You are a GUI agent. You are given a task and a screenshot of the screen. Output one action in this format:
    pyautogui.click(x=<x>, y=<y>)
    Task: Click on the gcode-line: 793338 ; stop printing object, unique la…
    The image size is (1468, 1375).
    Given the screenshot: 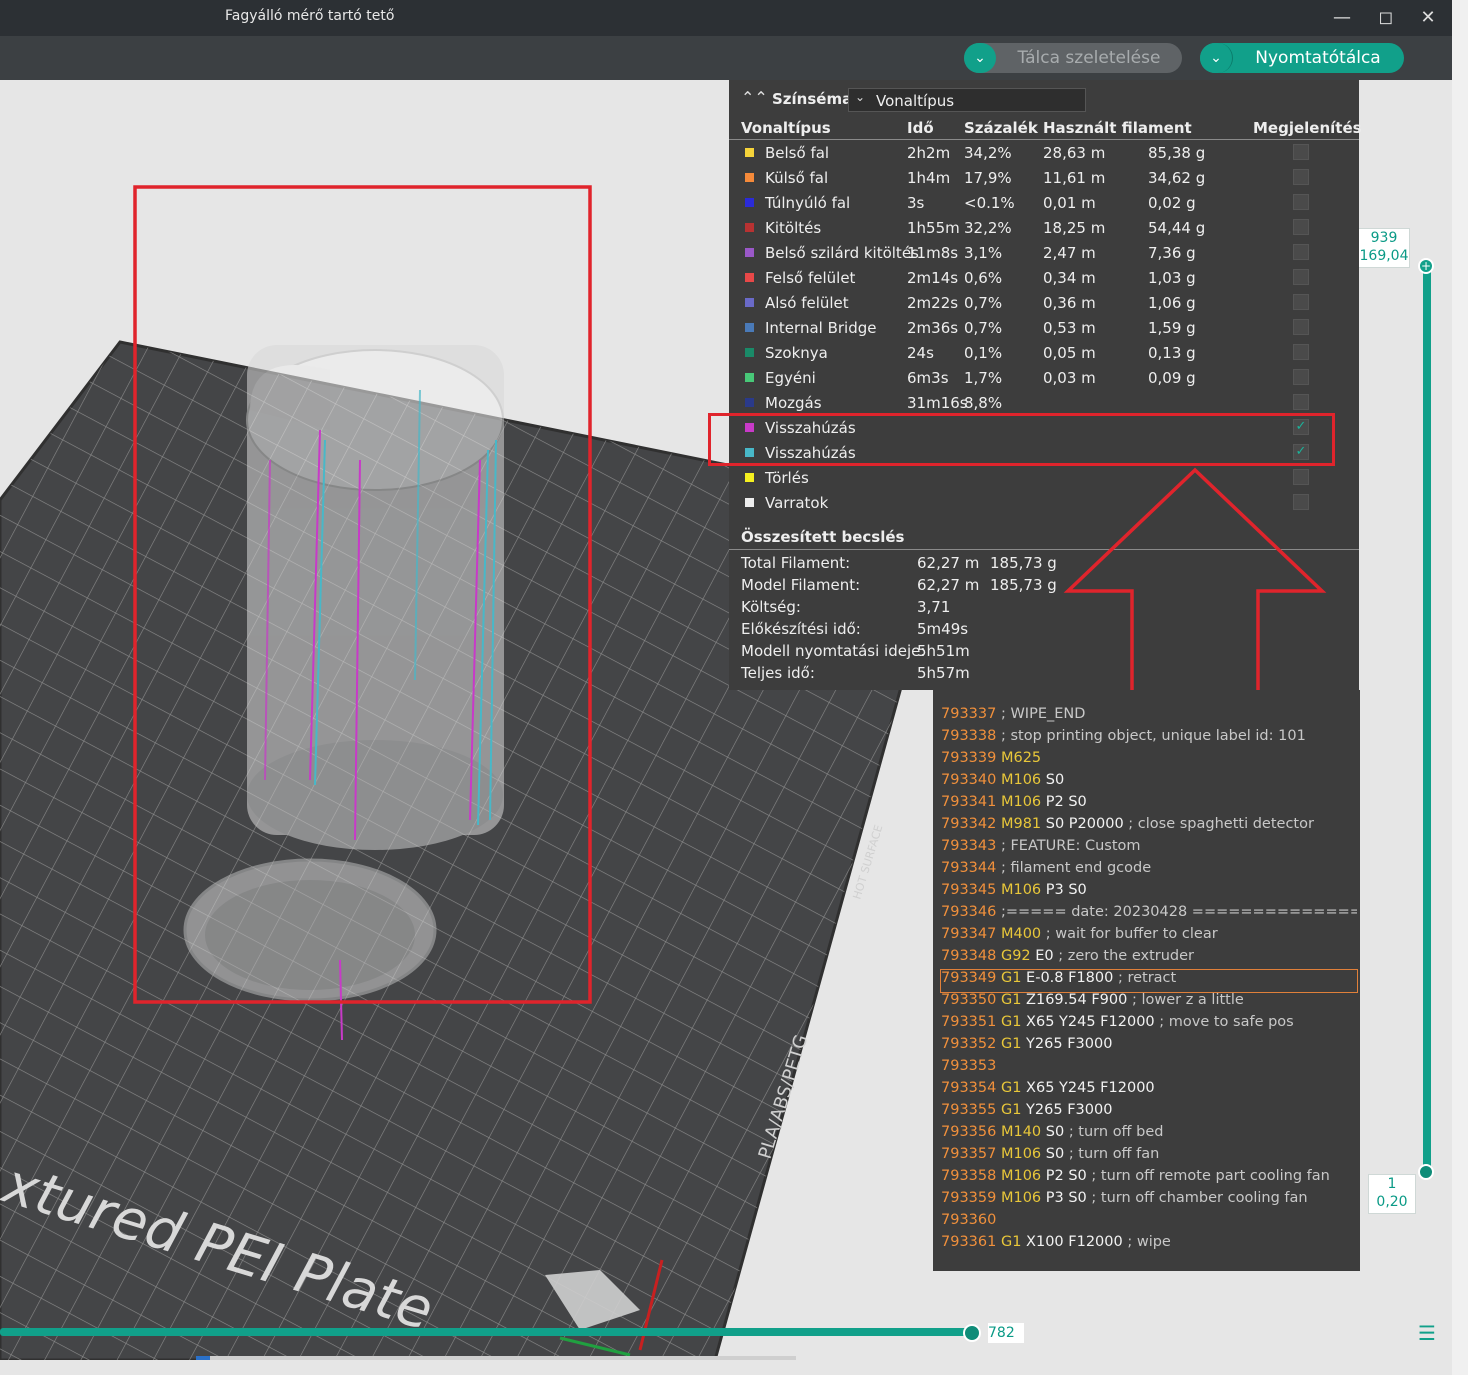 What is the action you would take?
    pyautogui.click(x=1149, y=739)
    